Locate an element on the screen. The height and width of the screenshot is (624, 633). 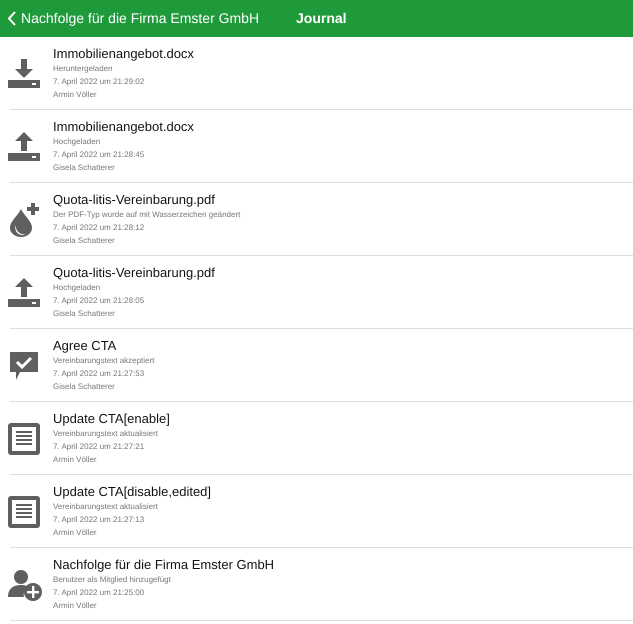
entry-time: 7. April 2022 um 21:28:45 is located at coordinates (98, 155).